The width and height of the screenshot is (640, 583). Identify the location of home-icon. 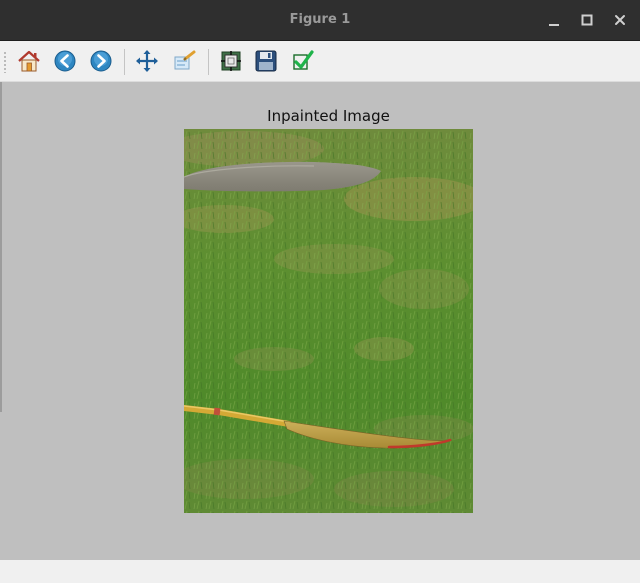
(29, 61).